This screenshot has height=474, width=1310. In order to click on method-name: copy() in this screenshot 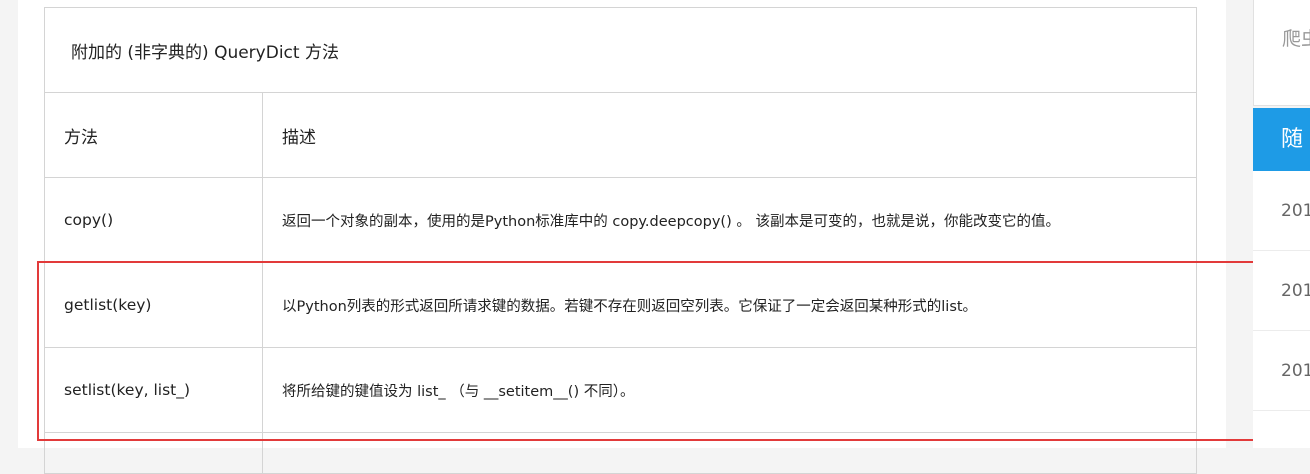, I will do `click(153, 220)`.